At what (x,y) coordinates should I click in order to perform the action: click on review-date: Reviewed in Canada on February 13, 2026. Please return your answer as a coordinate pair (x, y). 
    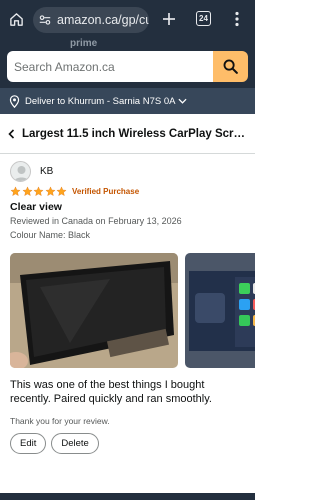
    Looking at the image, I should click on (96, 221).